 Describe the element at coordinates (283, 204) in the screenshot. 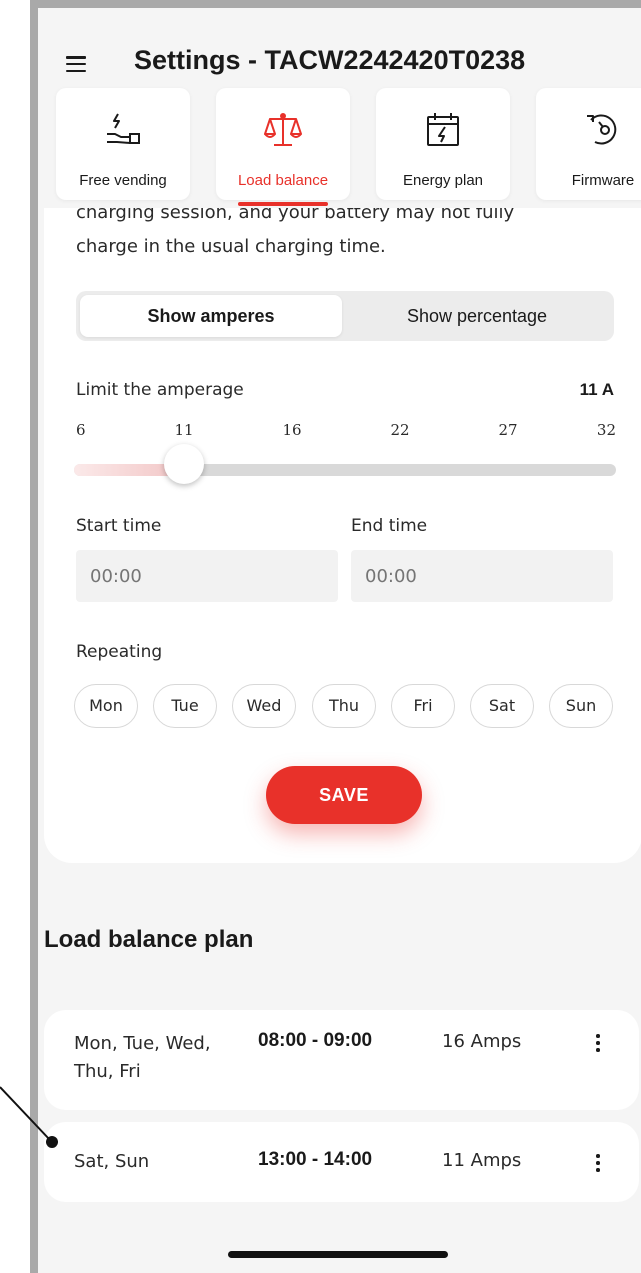

I see `active-tab-indicator` at that location.